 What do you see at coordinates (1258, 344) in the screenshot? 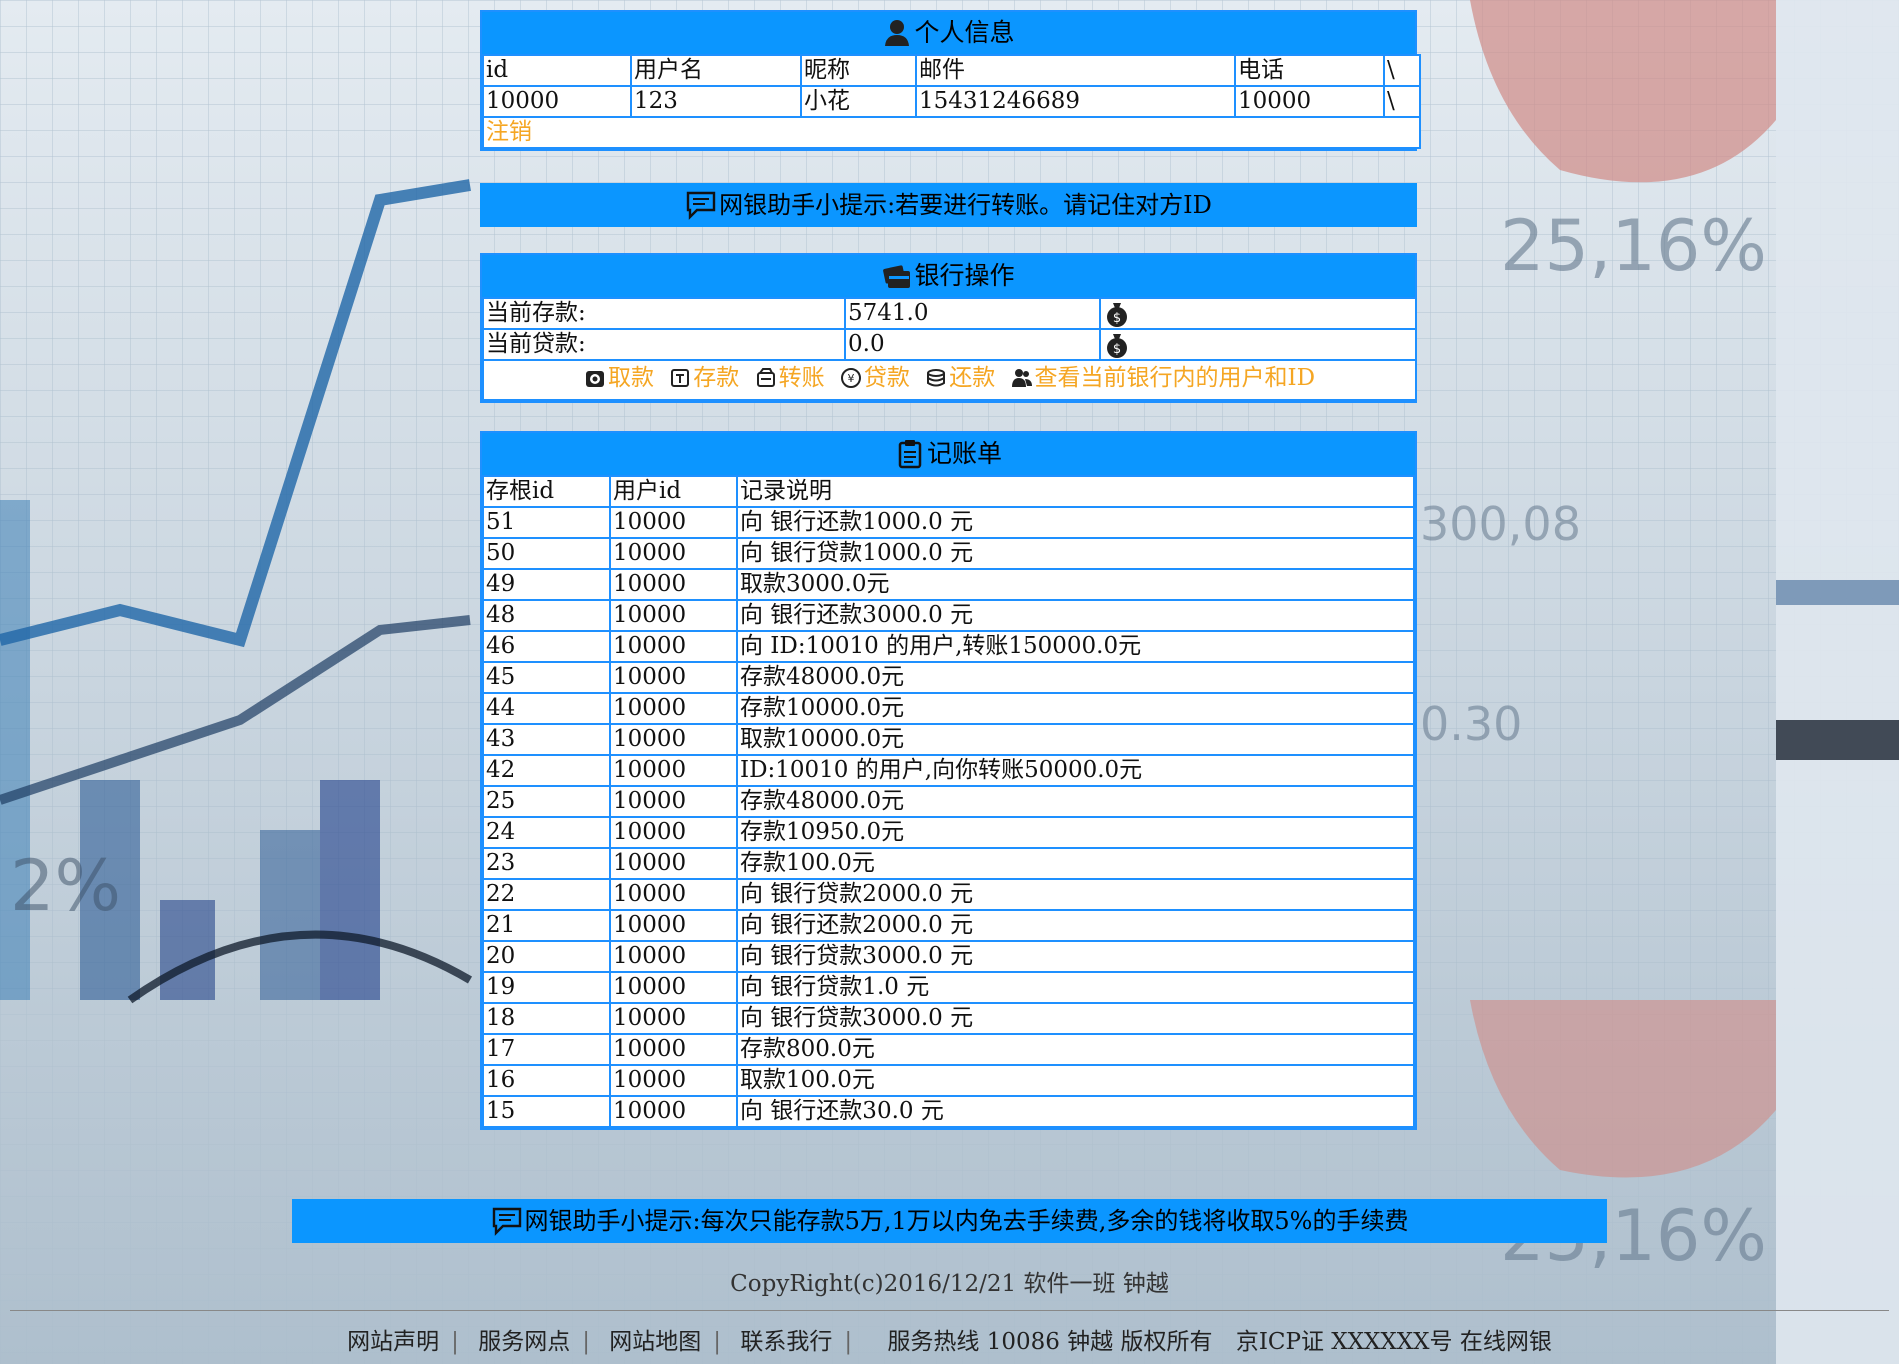
I see `loan-icon-cell: $` at bounding box center [1258, 344].